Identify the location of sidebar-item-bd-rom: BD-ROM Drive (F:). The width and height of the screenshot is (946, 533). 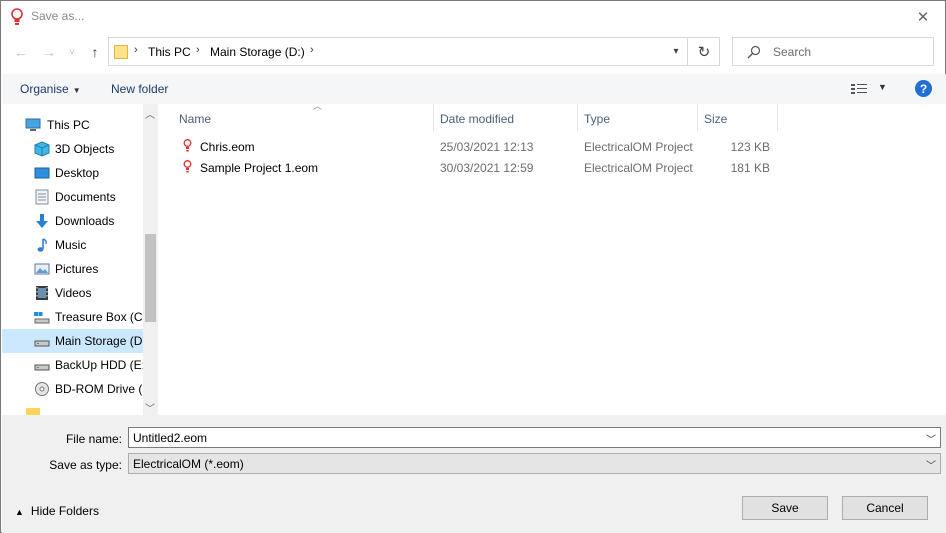
(72, 389).